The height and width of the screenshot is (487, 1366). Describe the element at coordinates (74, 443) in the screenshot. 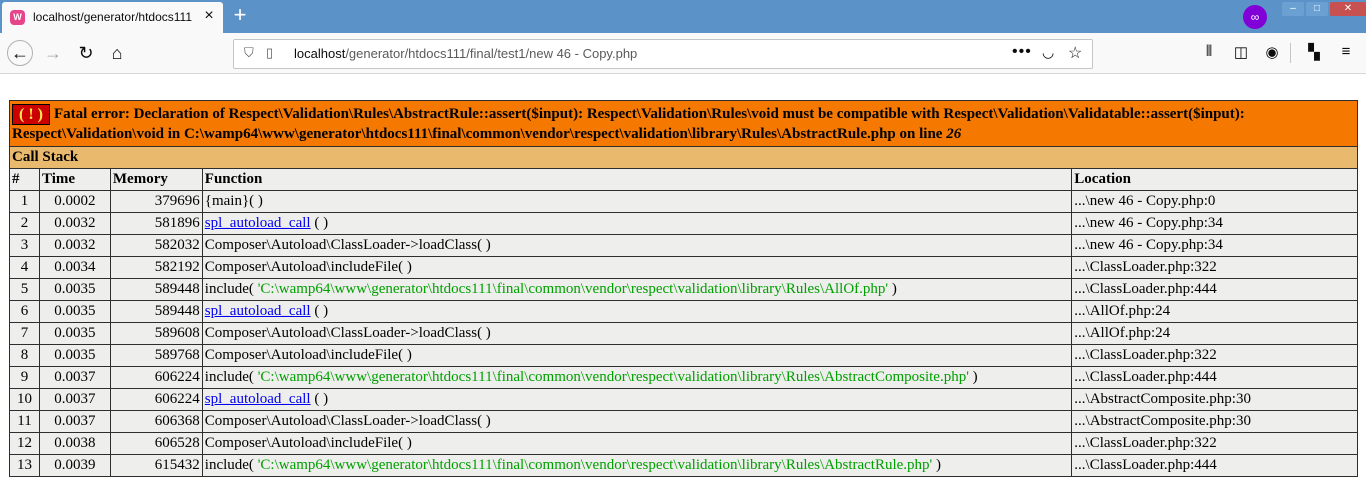

I see `cell-time: 0.0038` at that location.